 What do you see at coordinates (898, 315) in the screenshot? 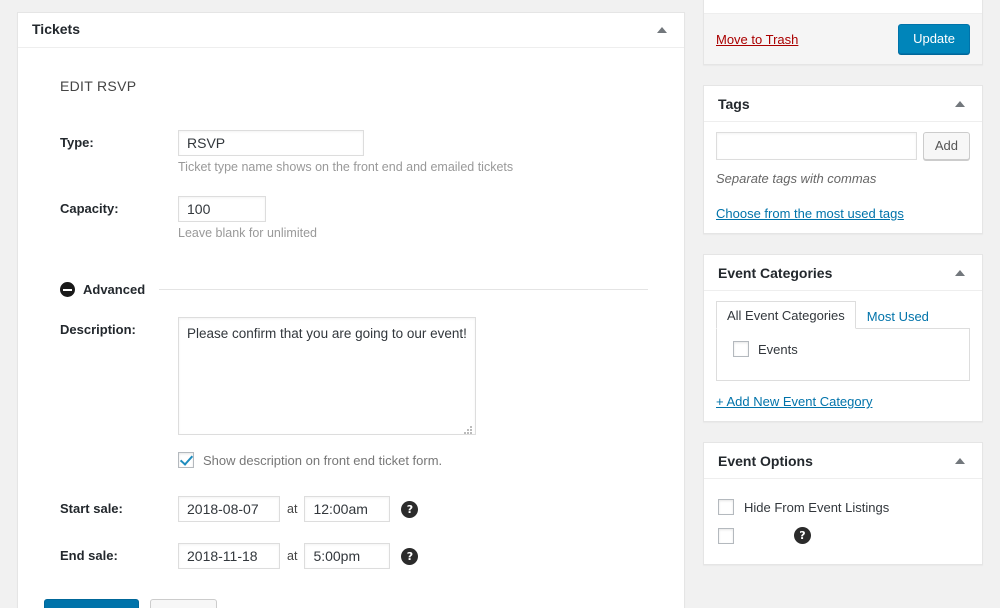
I see `tab-most-used: Most Used` at bounding box center [898, 315].